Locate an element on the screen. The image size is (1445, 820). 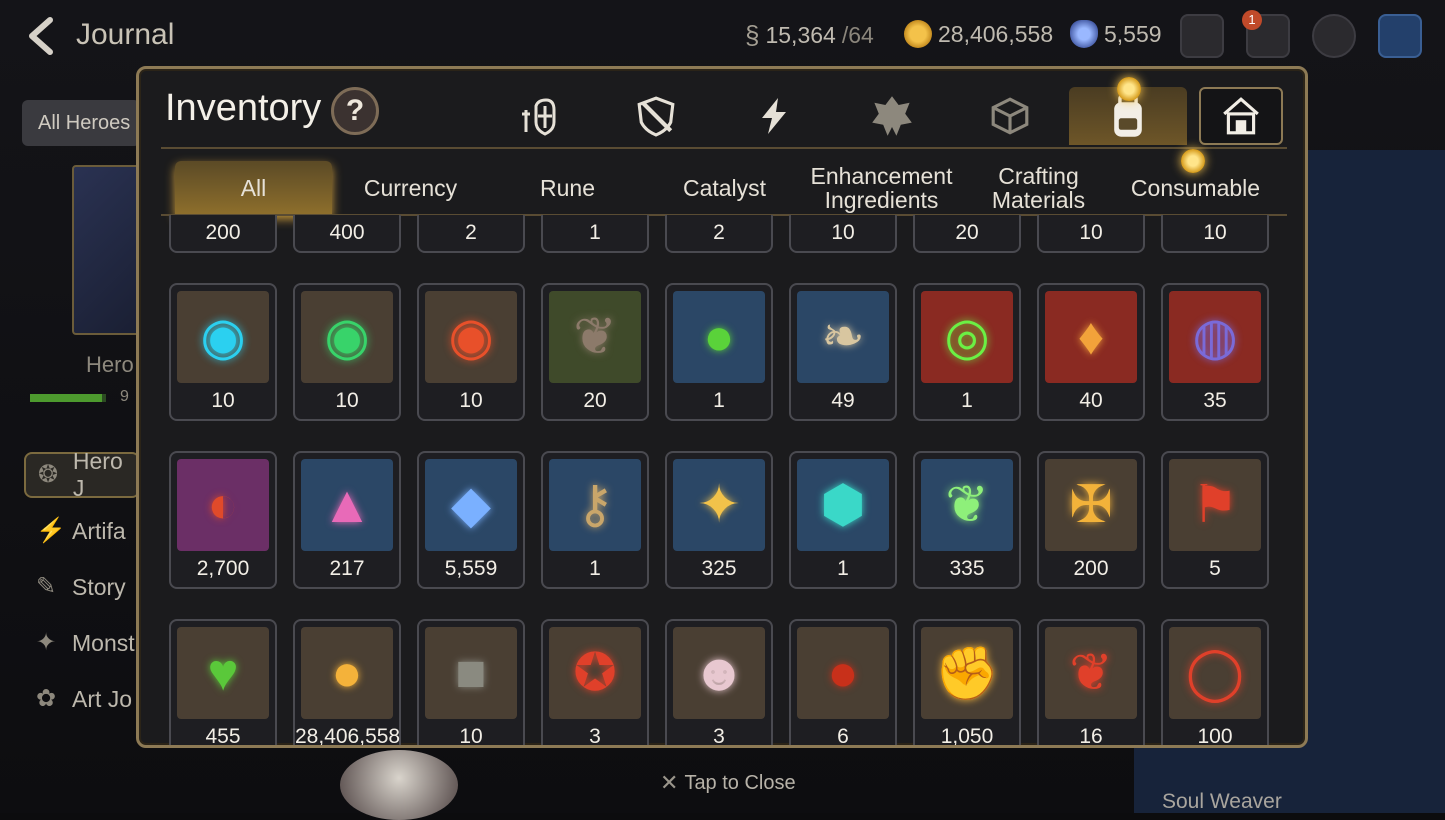
stone-cube-icon: ■ is located at coordinates (471, 673).